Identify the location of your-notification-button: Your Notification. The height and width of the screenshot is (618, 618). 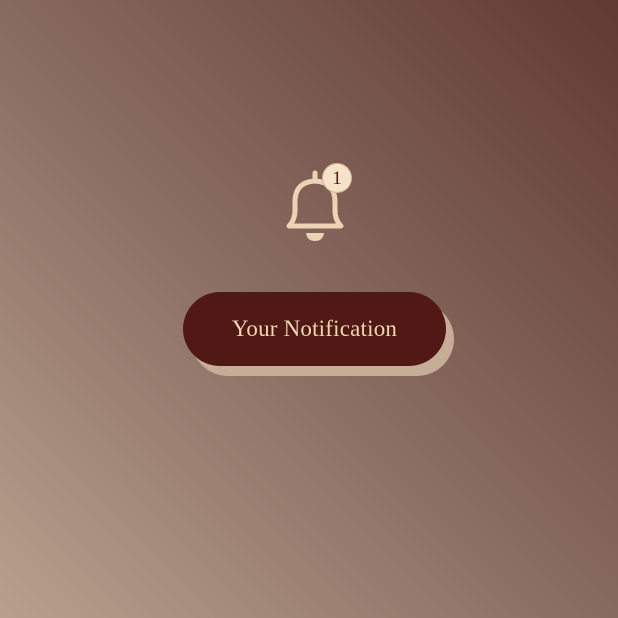
(314, 329).